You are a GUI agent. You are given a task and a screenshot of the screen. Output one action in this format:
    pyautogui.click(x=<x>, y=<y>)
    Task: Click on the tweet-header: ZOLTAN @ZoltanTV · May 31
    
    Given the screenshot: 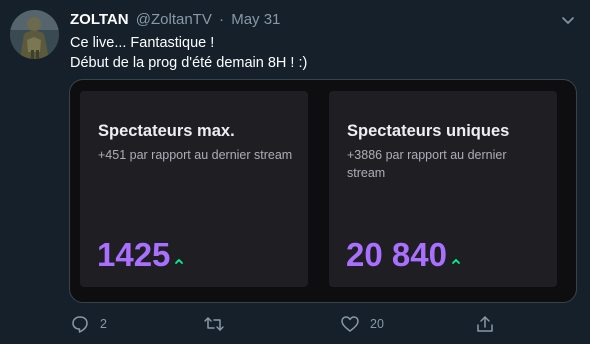 What is the action you would take?
    pyautogui.click(x=175, y=20)
    